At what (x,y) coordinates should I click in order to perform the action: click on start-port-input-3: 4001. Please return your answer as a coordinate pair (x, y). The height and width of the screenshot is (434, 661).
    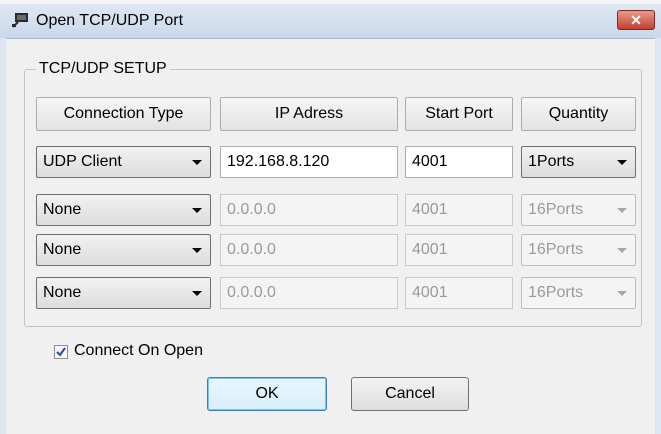
    Looking at the image, I should click on (459, 250).